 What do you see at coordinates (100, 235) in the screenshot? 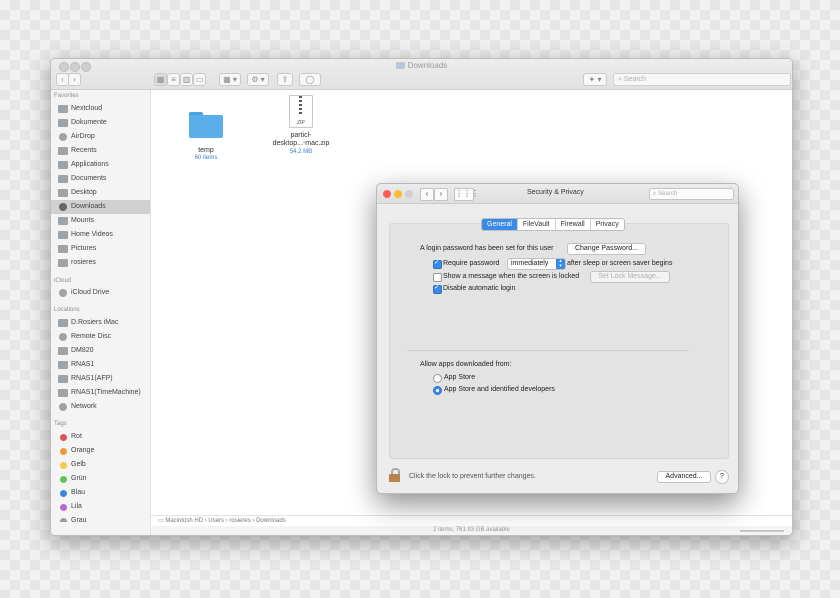
I see `sidebar-item-home-videos: Home Videos` at bounding box center [100, 235].